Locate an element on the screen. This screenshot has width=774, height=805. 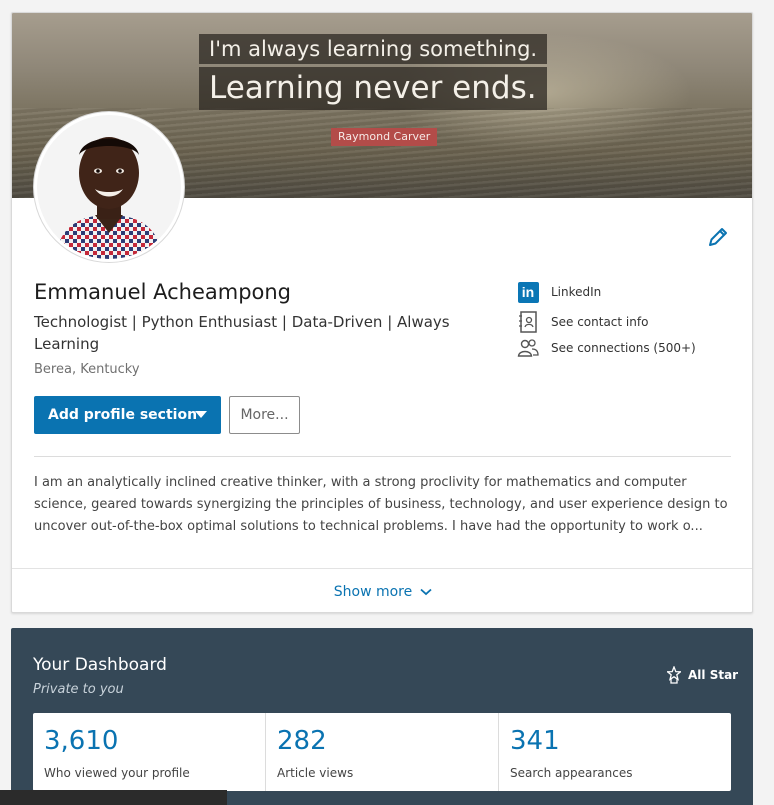
banner-author-tag: Raymond Carver is located at coordinates (384, 137).